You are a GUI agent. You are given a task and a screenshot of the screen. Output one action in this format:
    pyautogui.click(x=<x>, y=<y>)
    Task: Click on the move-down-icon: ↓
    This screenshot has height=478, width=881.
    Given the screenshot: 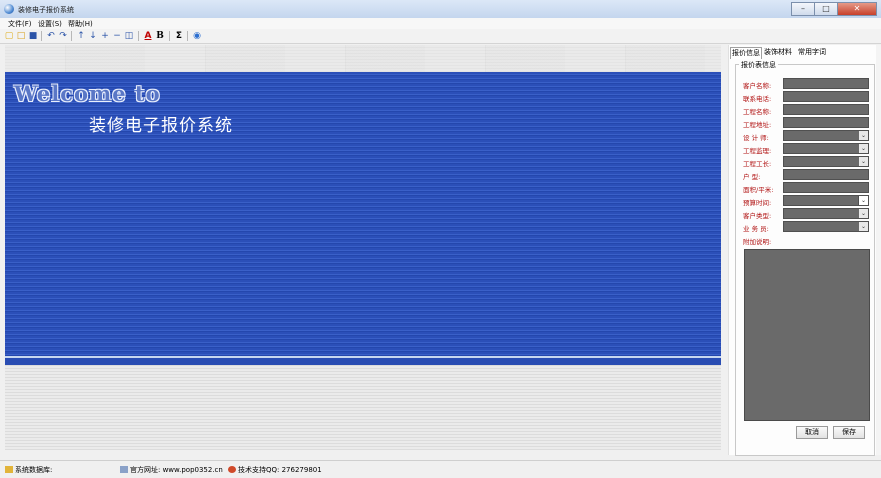 What is the action you would take?
    pyautogui.click(x=93, y=36)
    